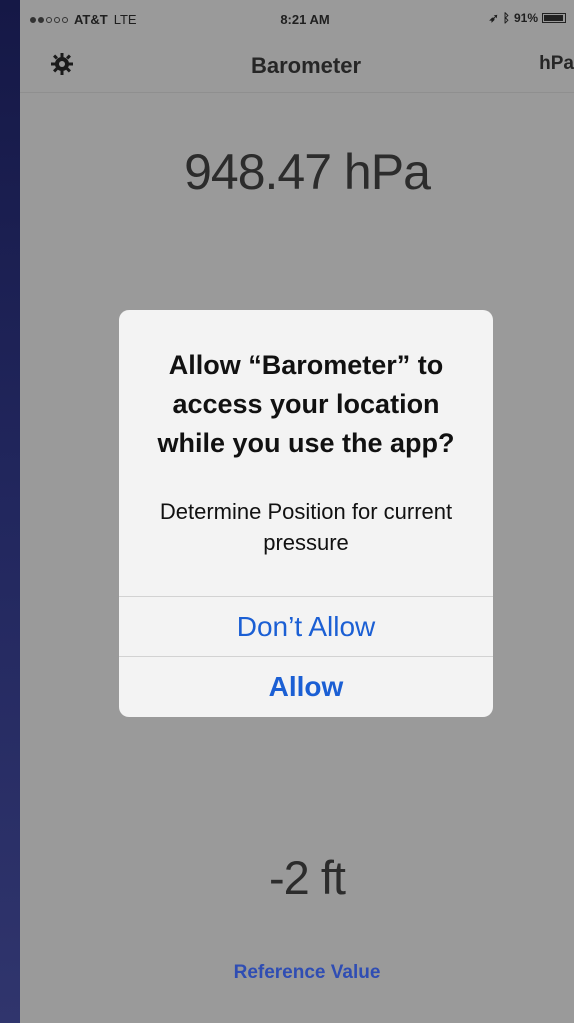 The image size is (574, 1023). I want to click on battery-label: 91%, so click(525, 18).